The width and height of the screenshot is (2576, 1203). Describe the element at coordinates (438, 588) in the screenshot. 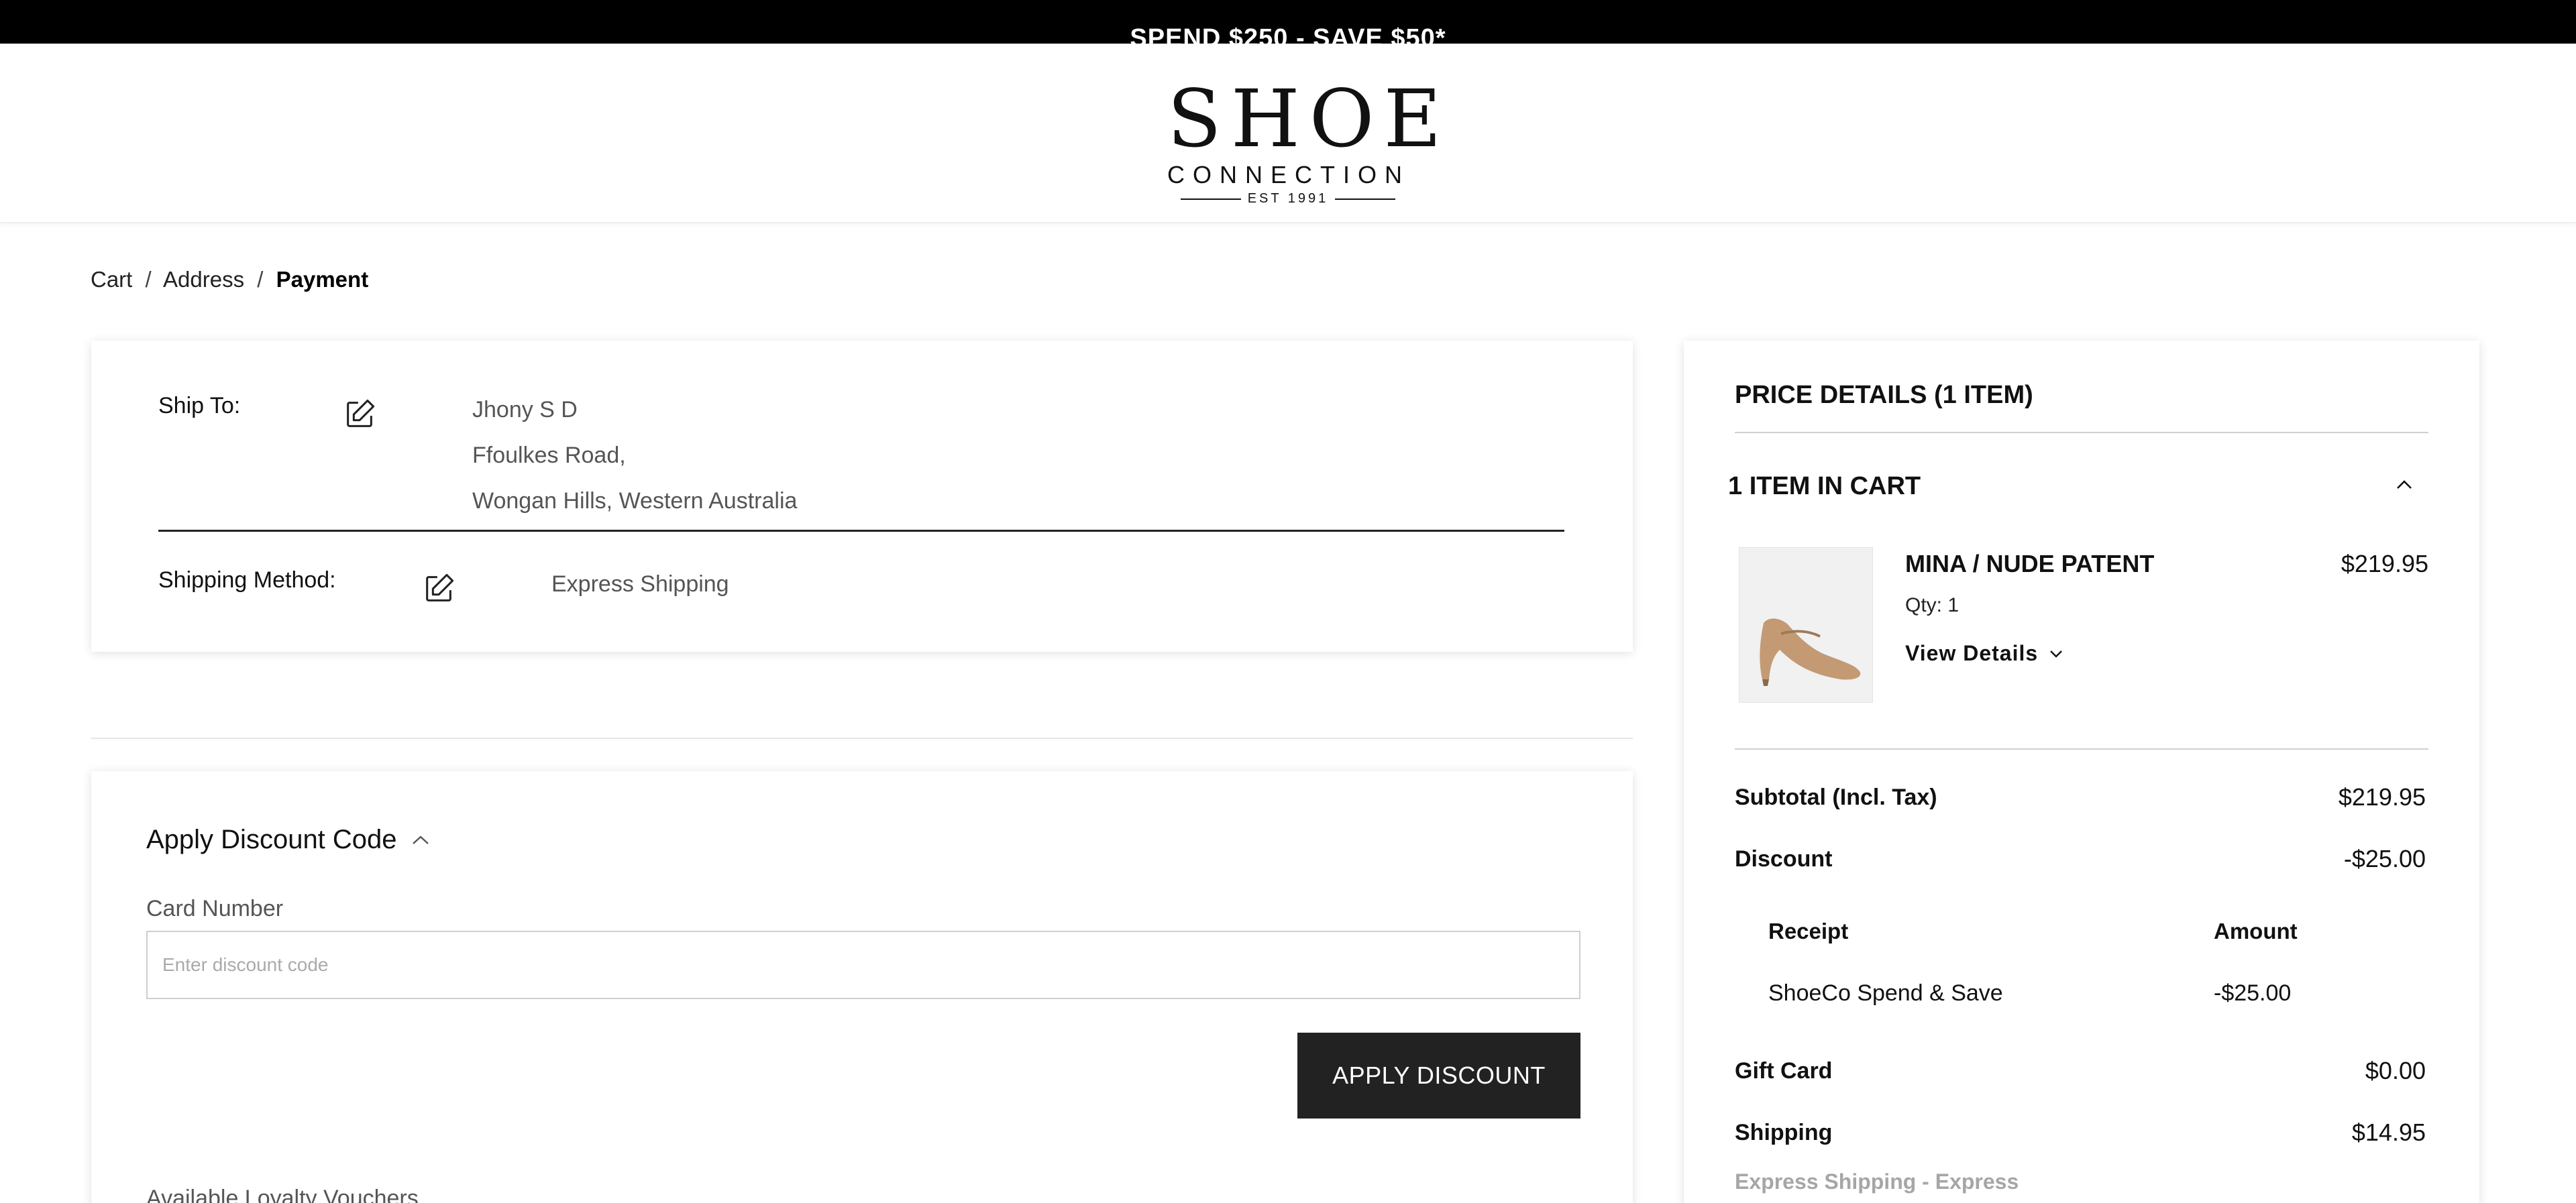

I see `edit-shipping-icon` at that location.